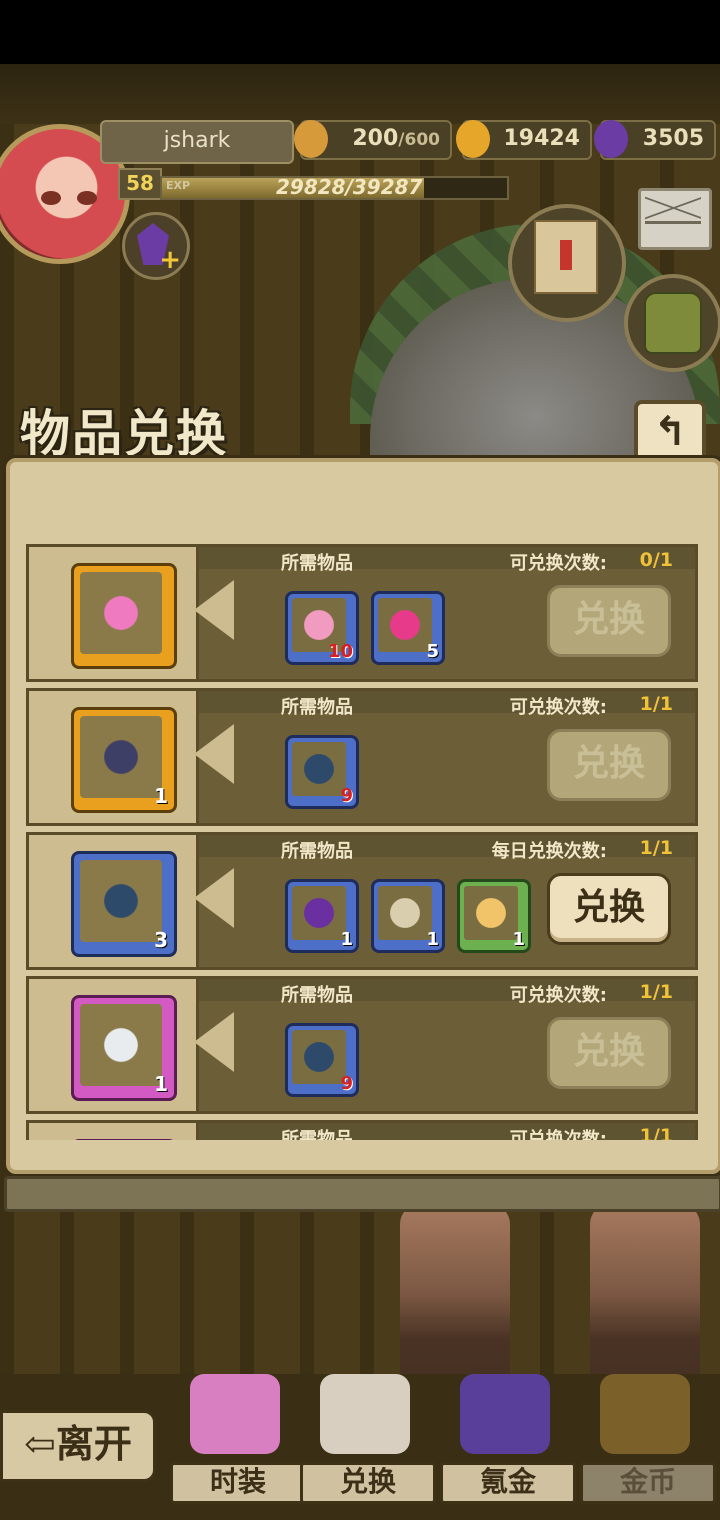  Describe the element at coordinates (362, 1194) in the screenshot. I see `panel-footer` at that location.